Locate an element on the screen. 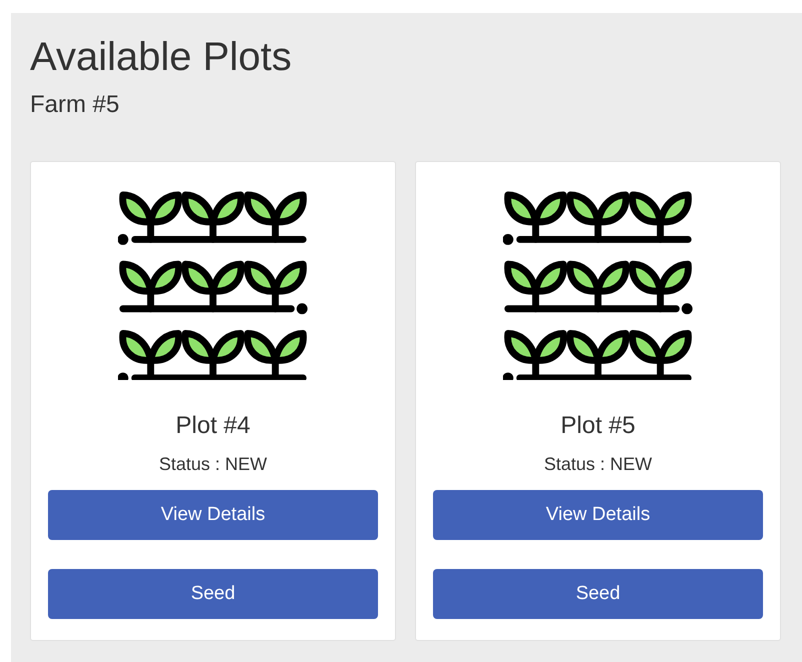 Image resolution: width=802 pixels, height=662 pixels. page-title: Available Plots is located at coordinates (161, 57).